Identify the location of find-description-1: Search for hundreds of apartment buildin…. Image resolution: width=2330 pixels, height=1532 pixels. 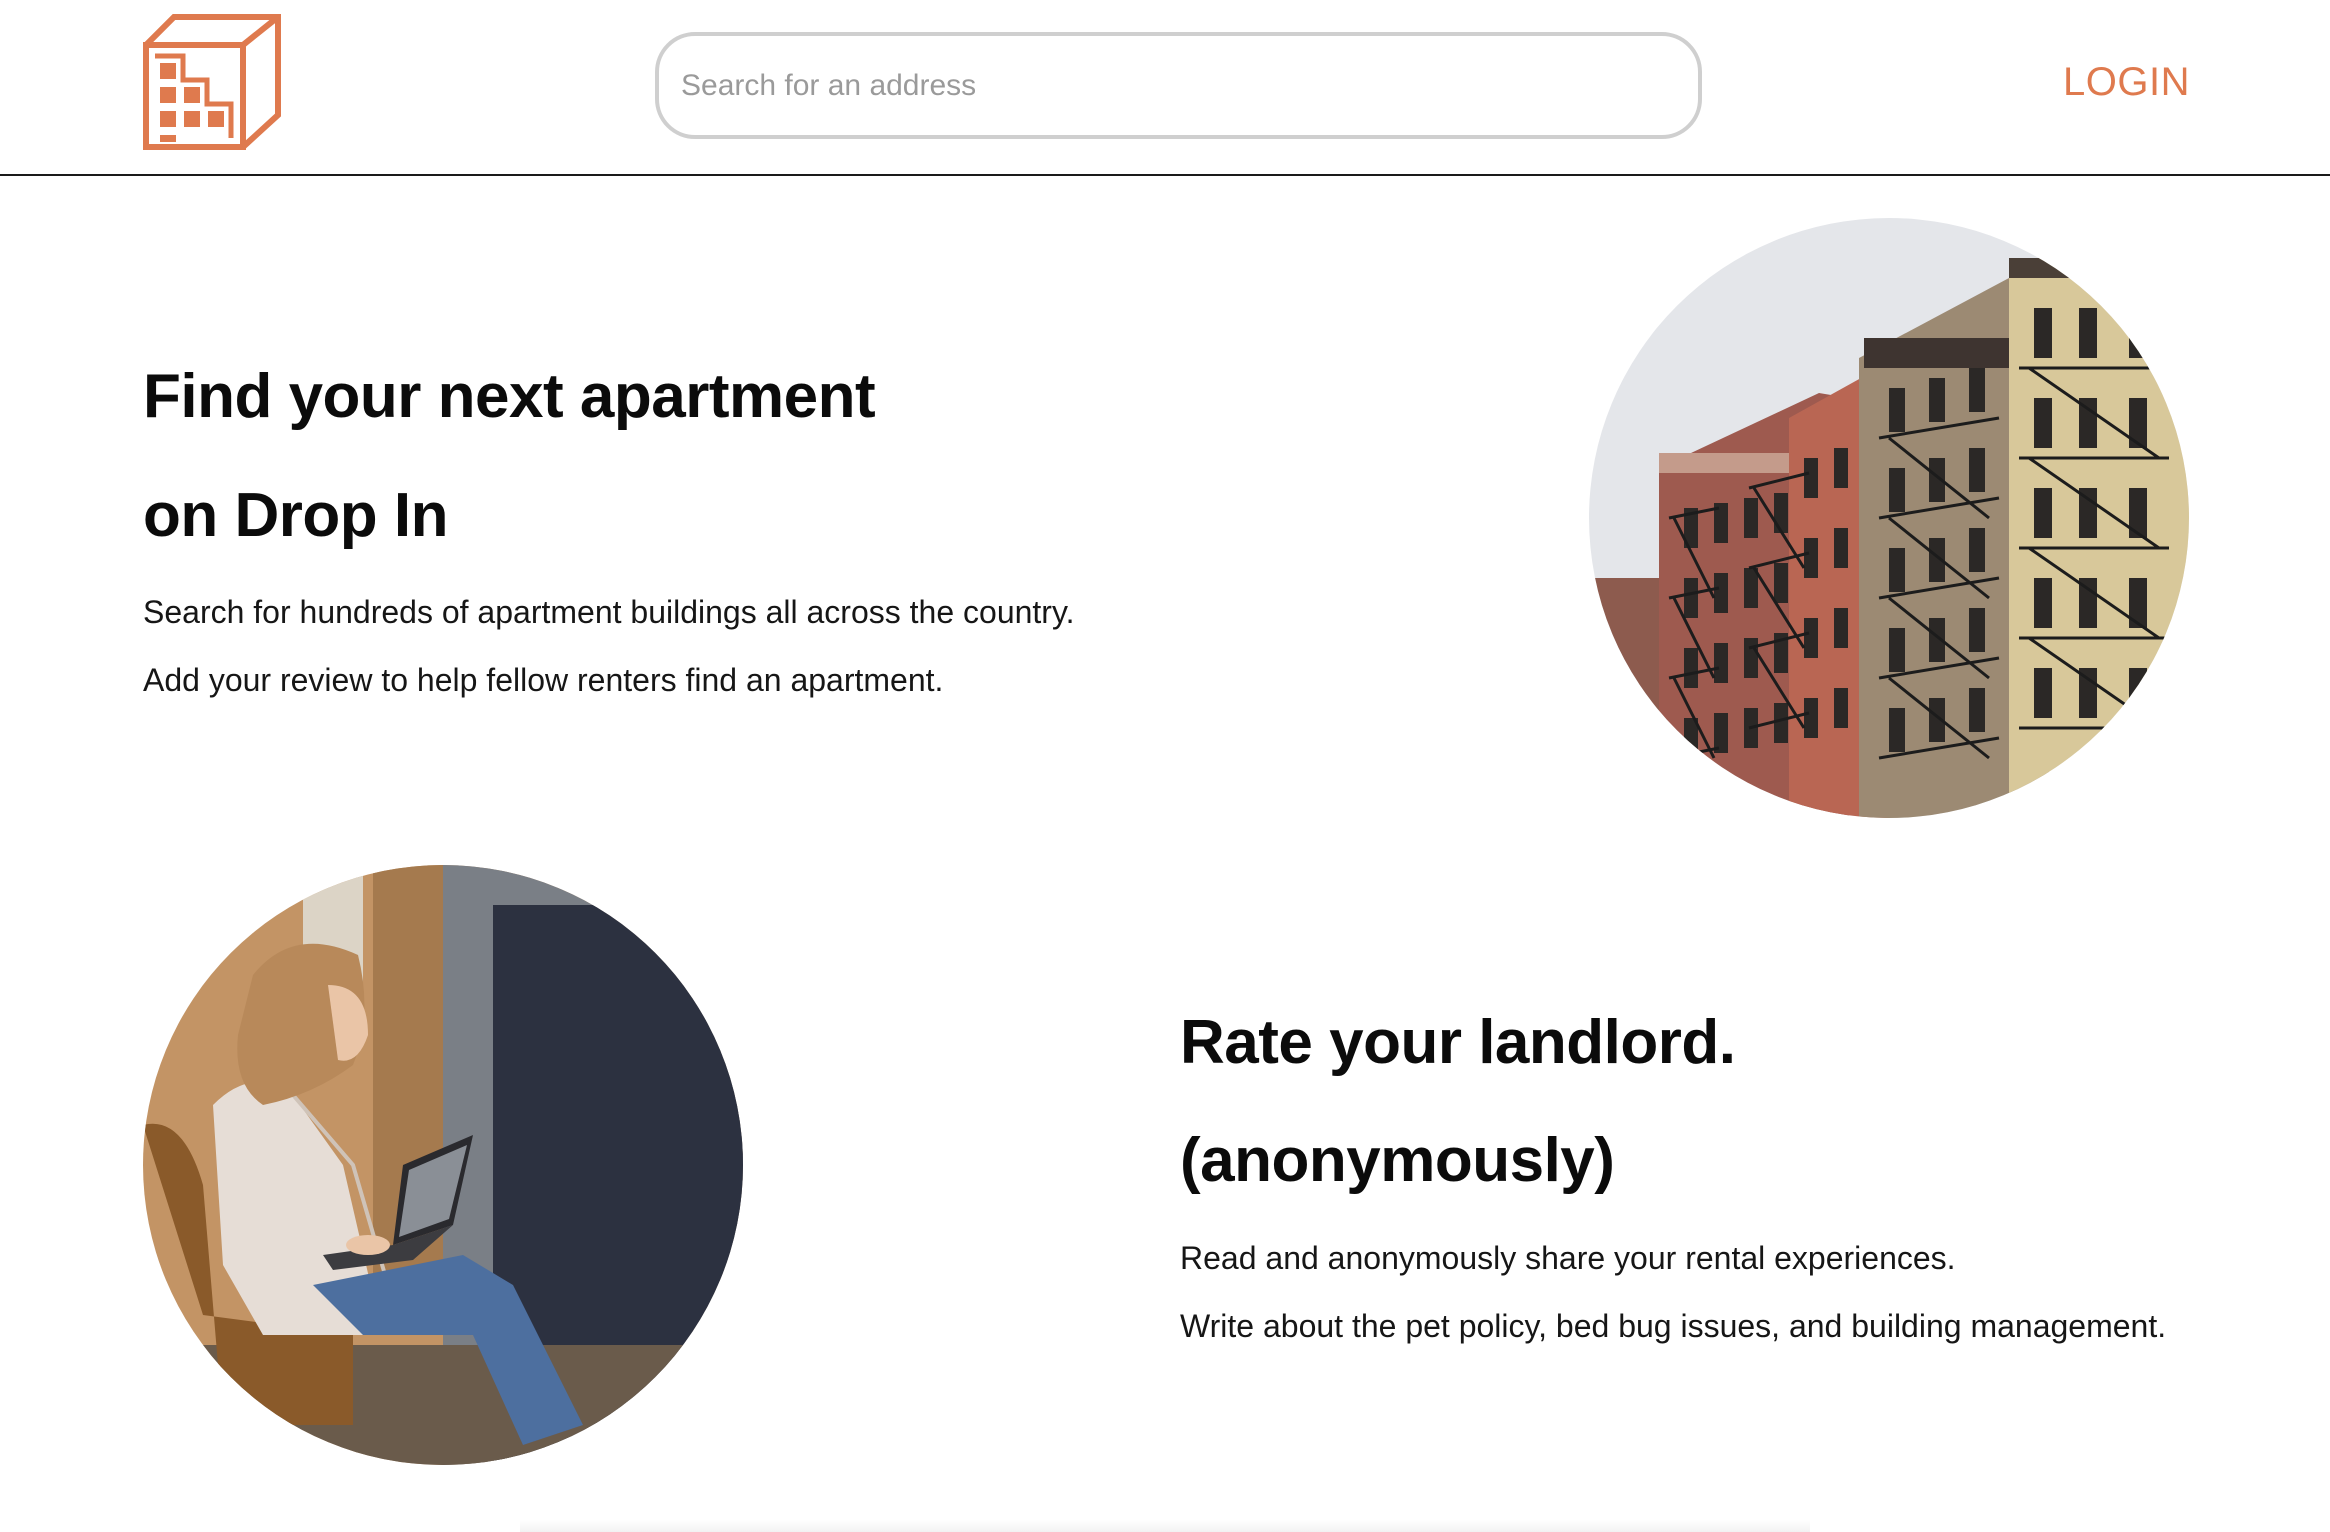
(609, 612).